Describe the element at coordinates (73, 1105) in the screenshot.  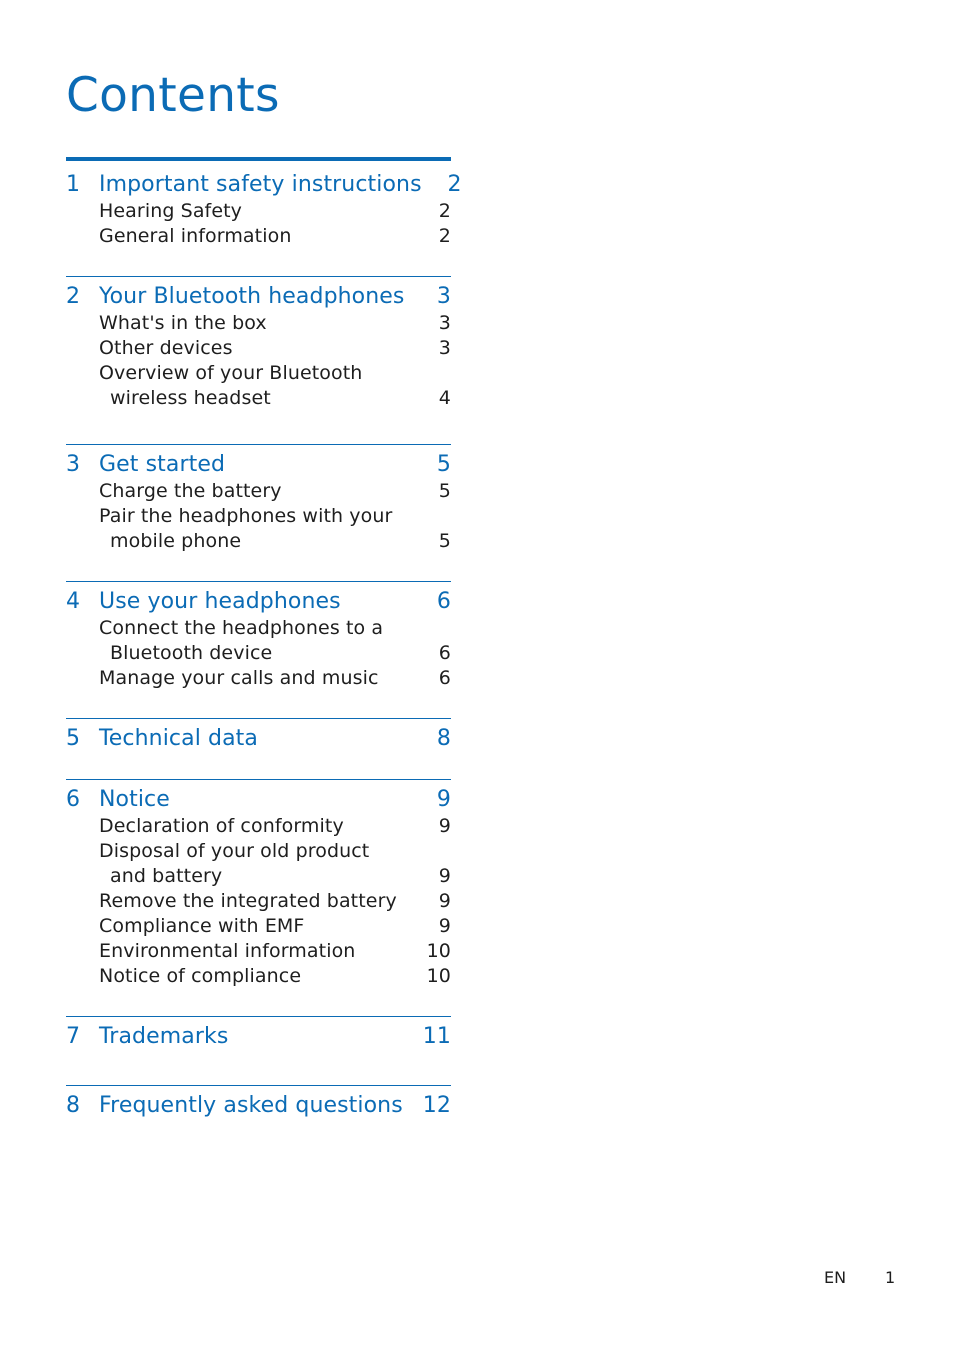
I see `chapter-number: 8` at that location.